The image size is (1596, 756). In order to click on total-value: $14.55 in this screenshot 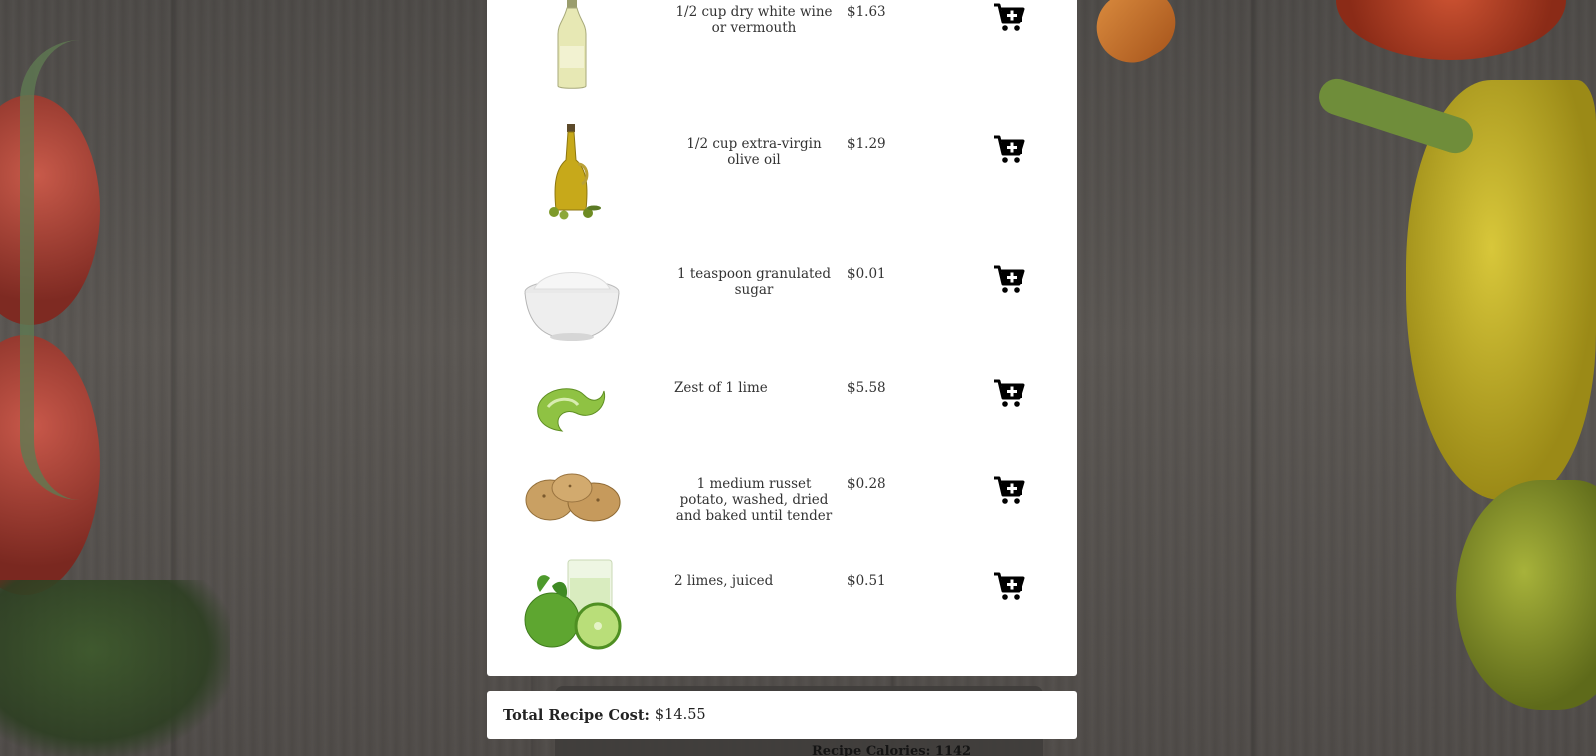, I will do `click(680, 715)`.